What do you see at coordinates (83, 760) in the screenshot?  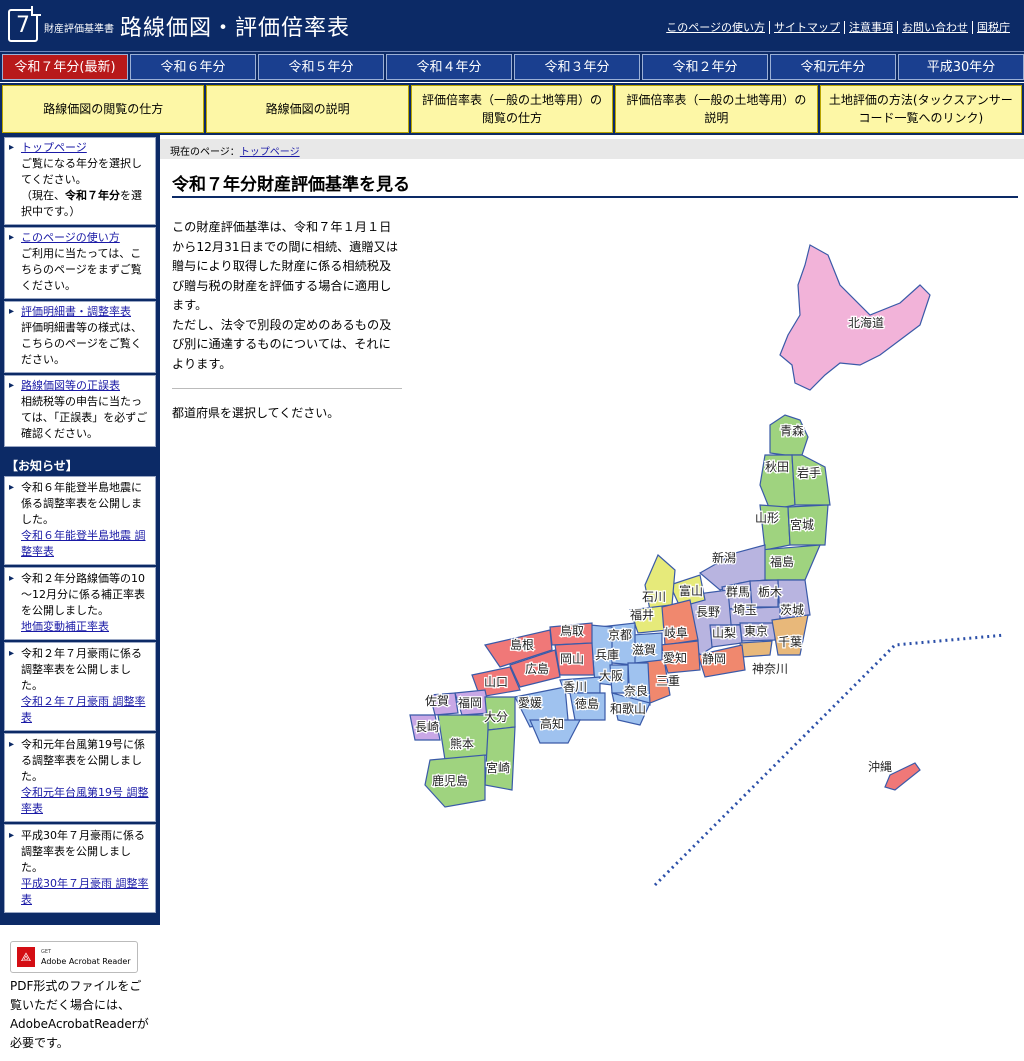 I see `news-text: 令和元年台風第19号に係る調整率表を公開しました。` at bounding box center [83, 760].